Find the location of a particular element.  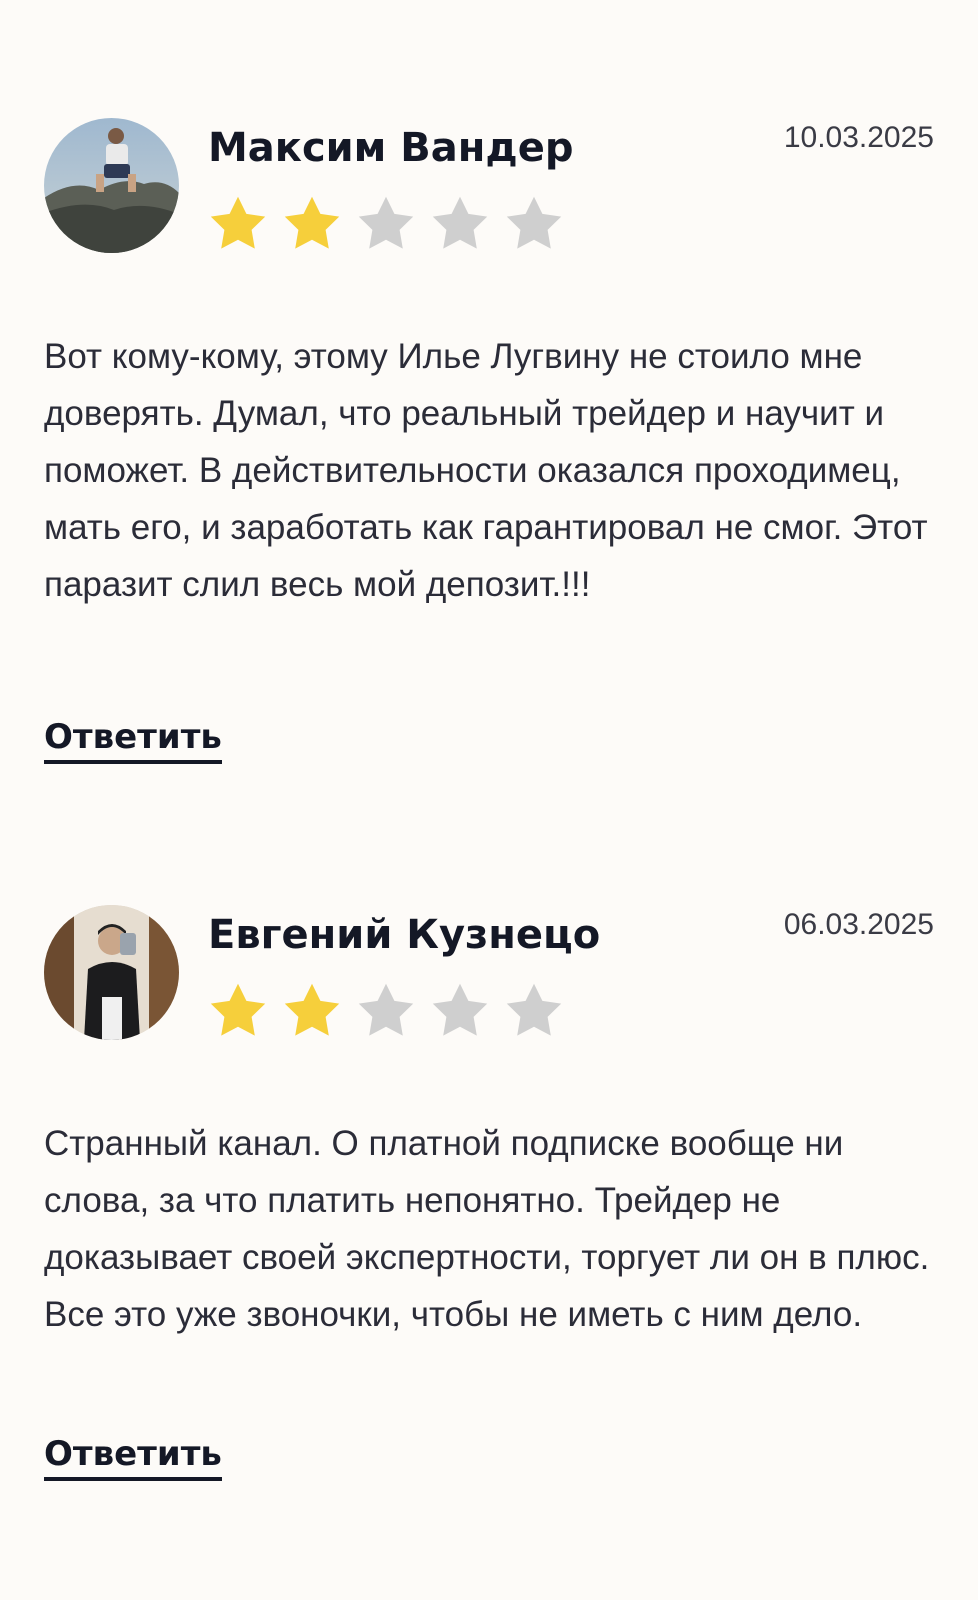

author-name: Евгений Кузнецо is located at coordinates (404, 935).